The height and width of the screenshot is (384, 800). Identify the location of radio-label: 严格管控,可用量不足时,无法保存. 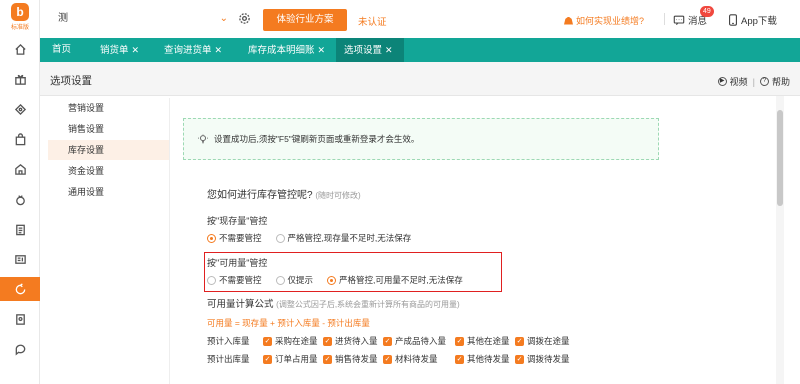
(401, 280).